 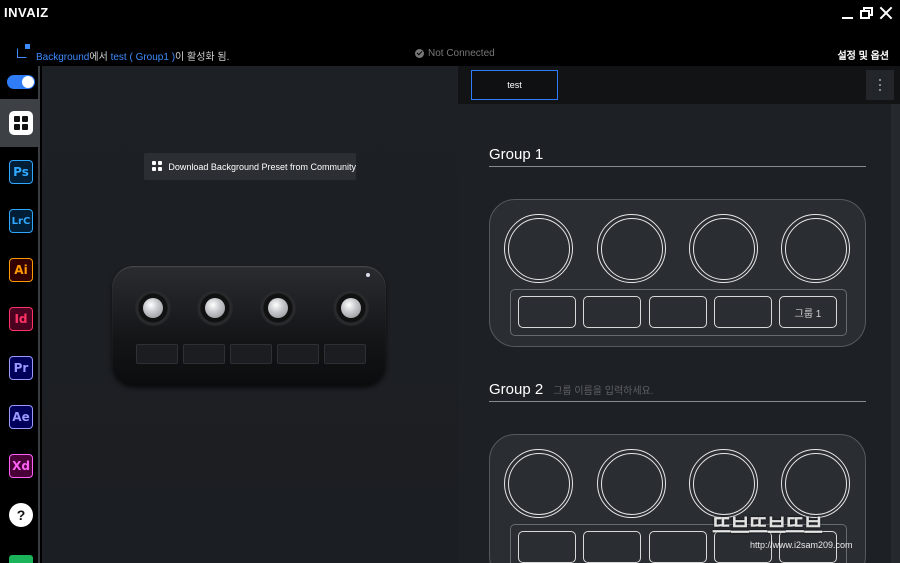 I want to click on group-name: Group 2, so click(x=516, y=389).